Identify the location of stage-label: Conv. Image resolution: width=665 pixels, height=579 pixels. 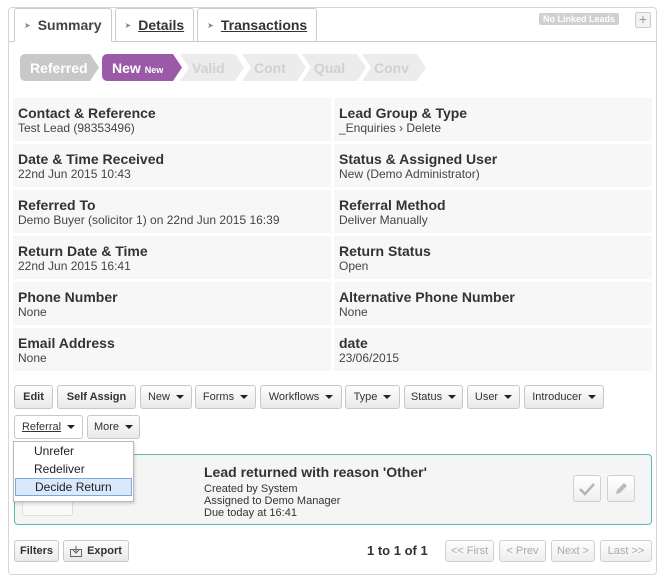
(391, 67).